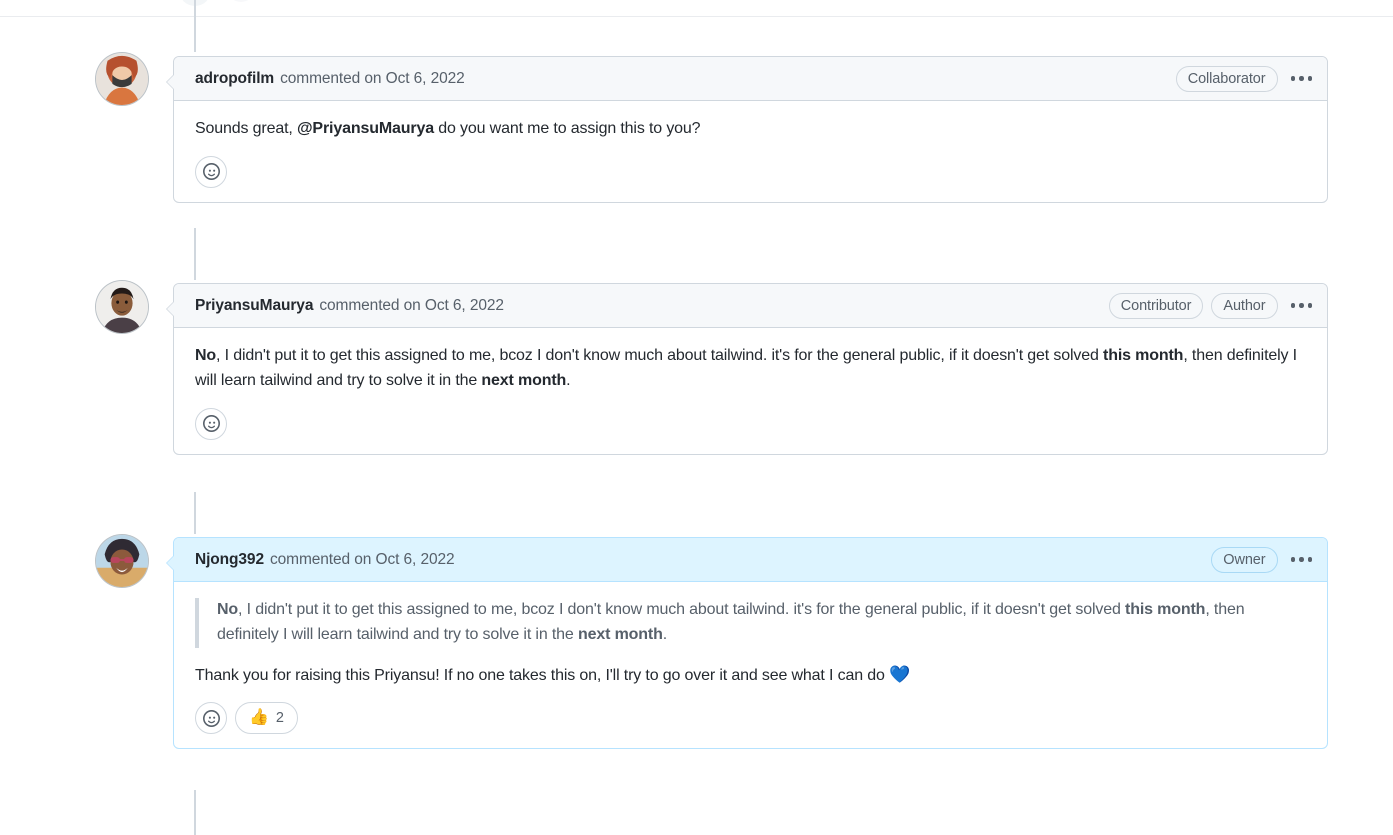  Describe the element at coordinates (1156, 305) in the screenshot. I see `status-badge-contributor: Contributor` at that location.